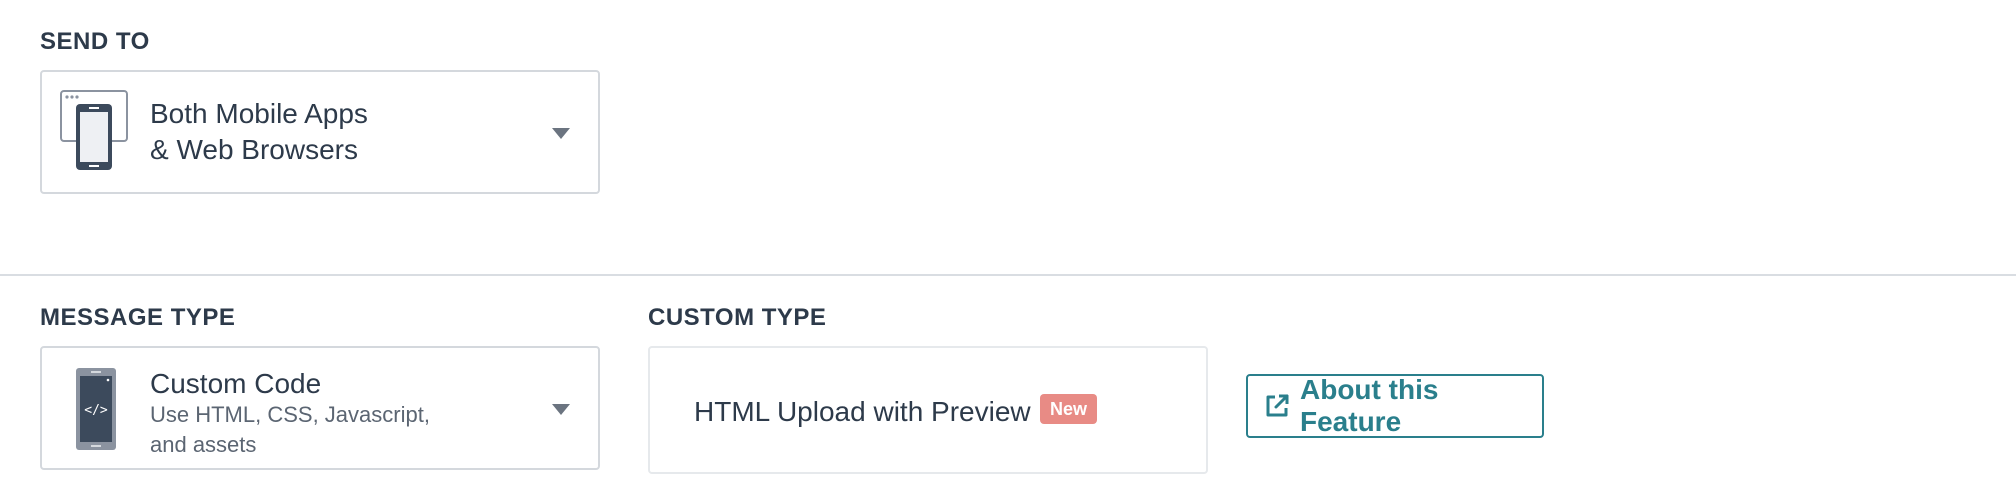 This screenshot has width=2016, height=486. I want to click on about-feature-label: About this Feature, so click(1369, 405).